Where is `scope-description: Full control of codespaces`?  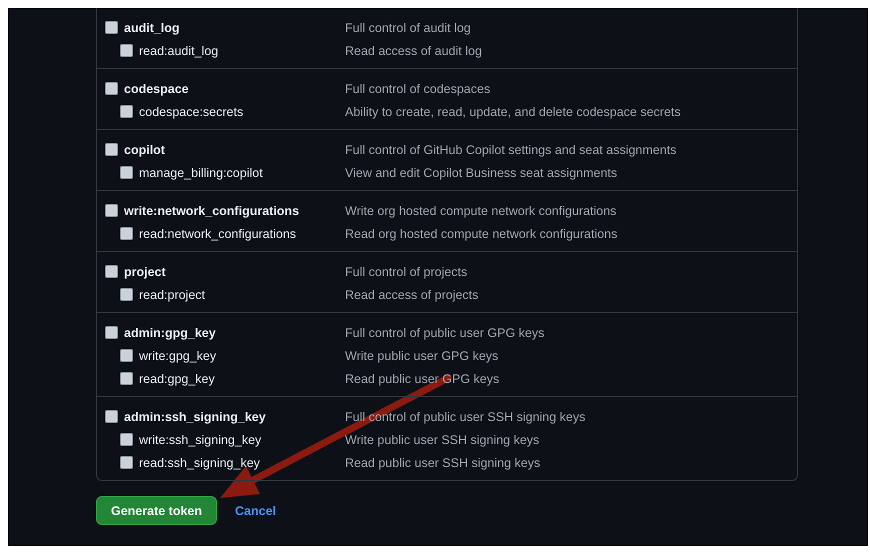 scope-description: Full control of codespaces is located at coordinates (417, 89).